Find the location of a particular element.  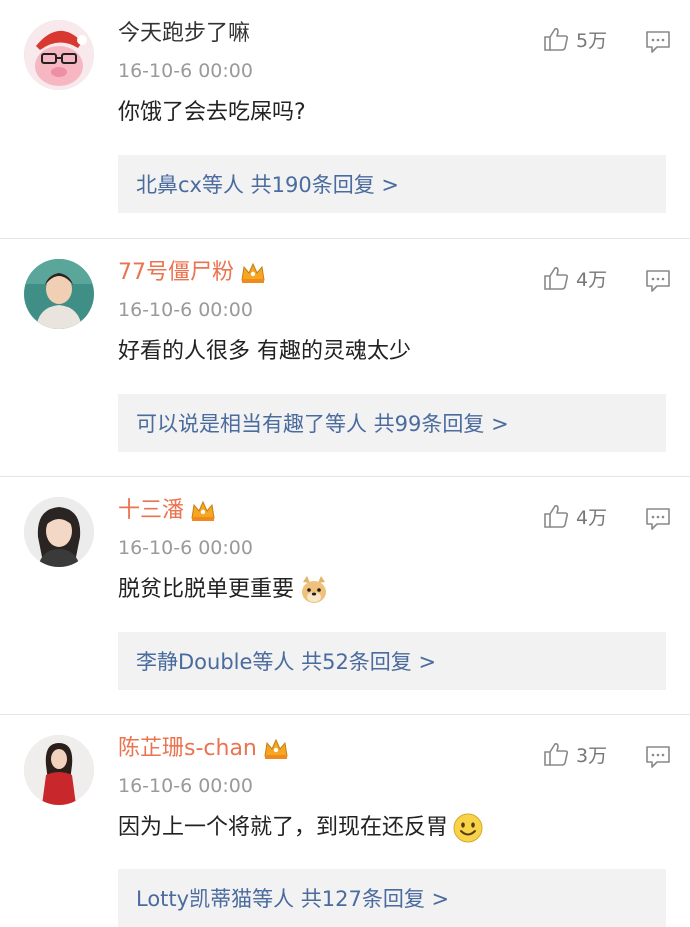

replies-link: 北鼻cx等人 共190条回复 > is located at coordinates (392, 184).